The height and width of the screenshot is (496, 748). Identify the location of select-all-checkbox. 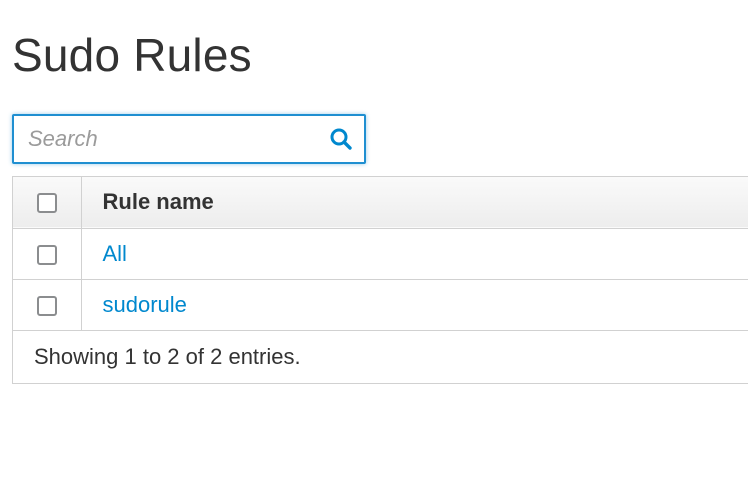
(46, 203).